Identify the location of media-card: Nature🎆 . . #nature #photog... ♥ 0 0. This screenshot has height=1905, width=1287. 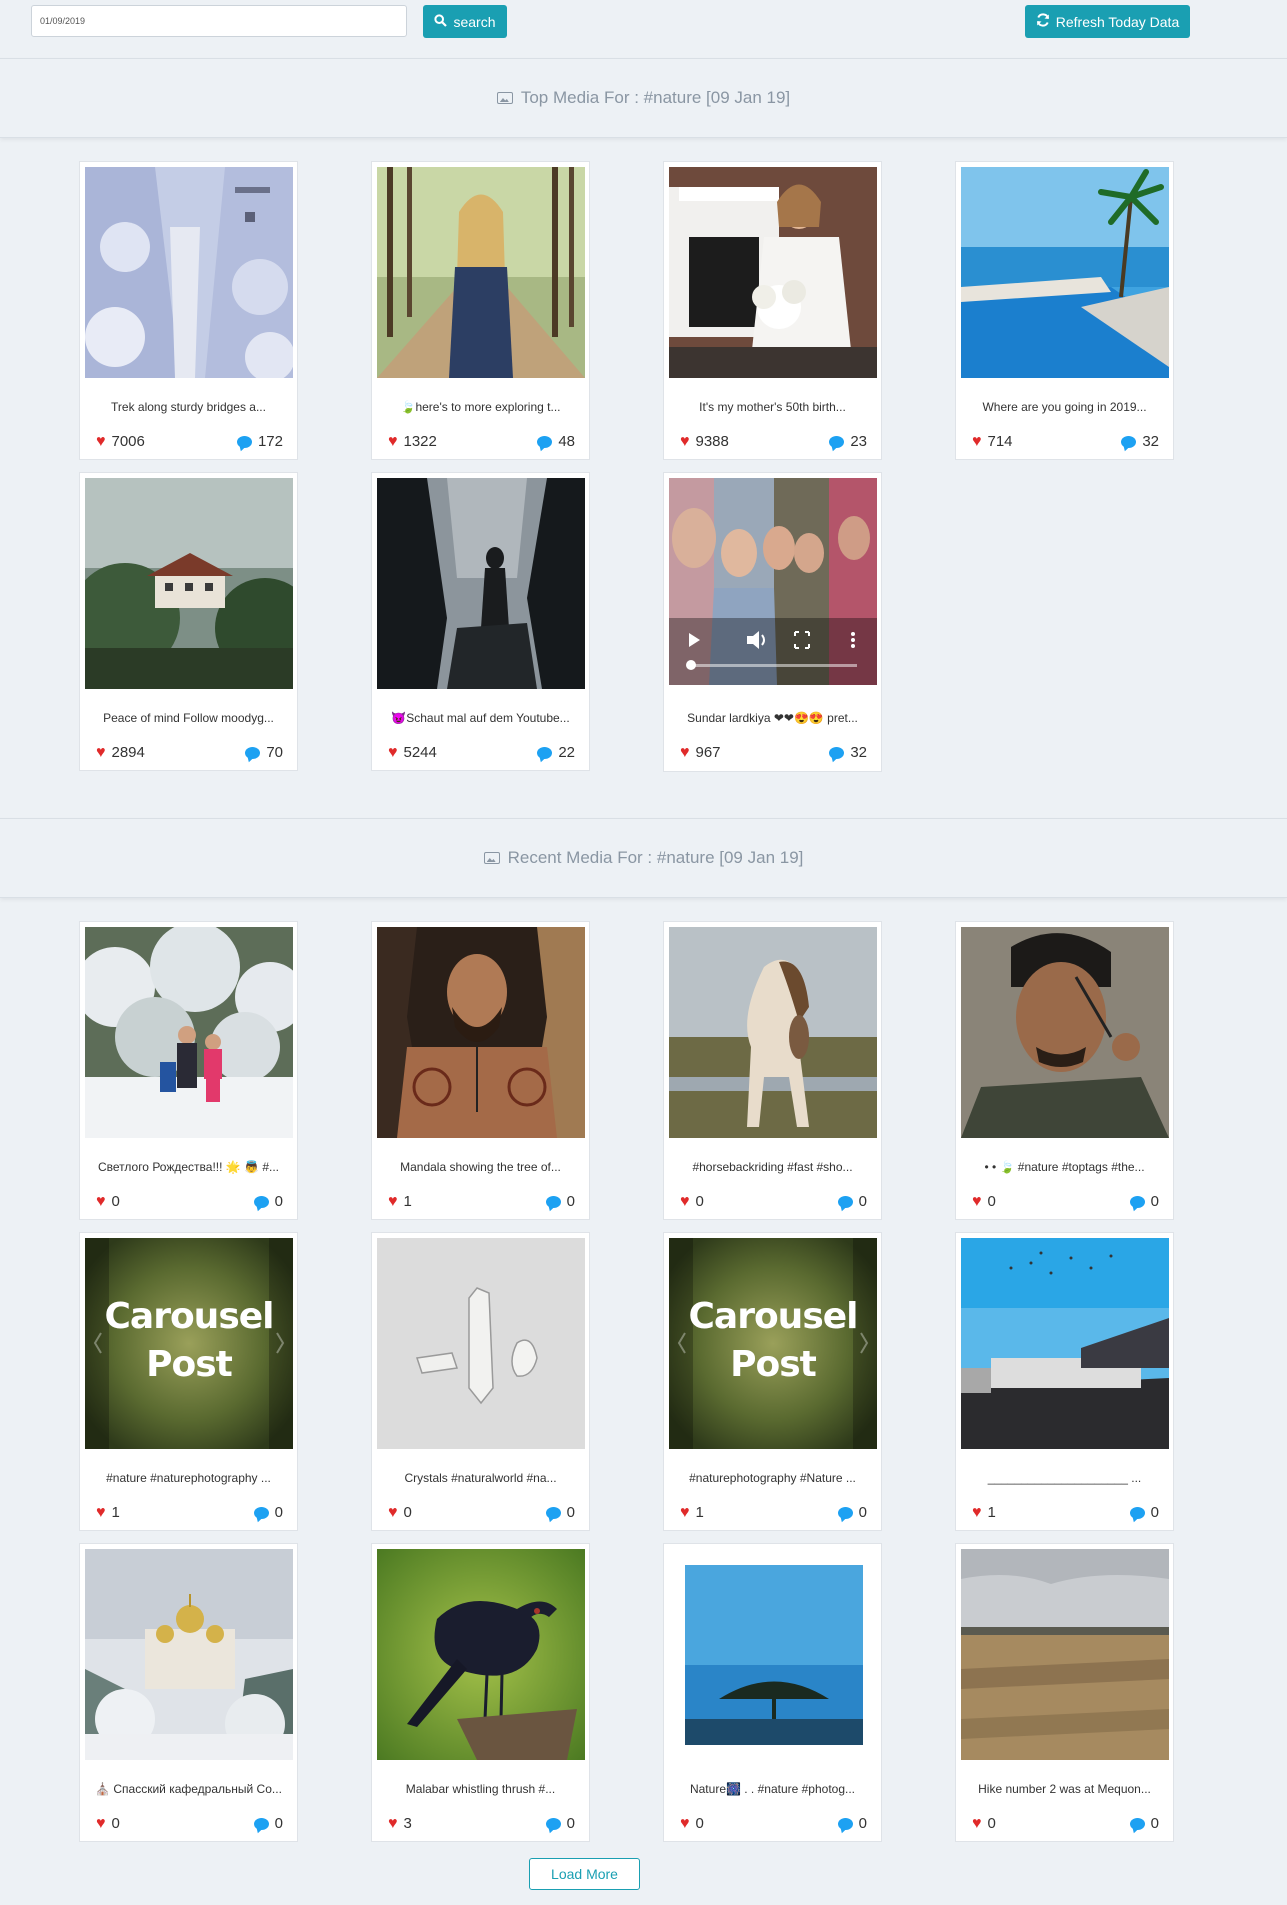
(772, 1692).